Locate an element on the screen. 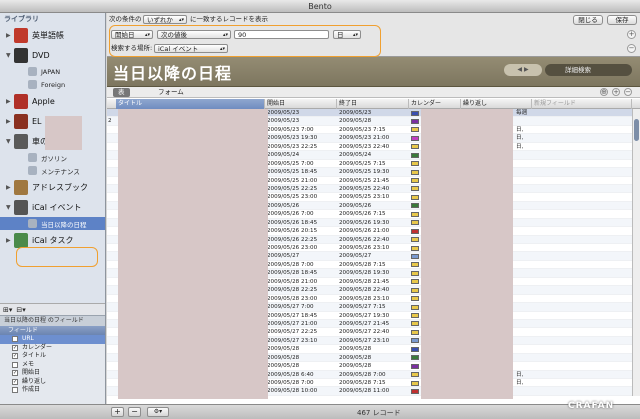 Image resolution: width=640 pixels, height=419 pixels. collection-item: ガソリン is located at coordinates (52, 157).